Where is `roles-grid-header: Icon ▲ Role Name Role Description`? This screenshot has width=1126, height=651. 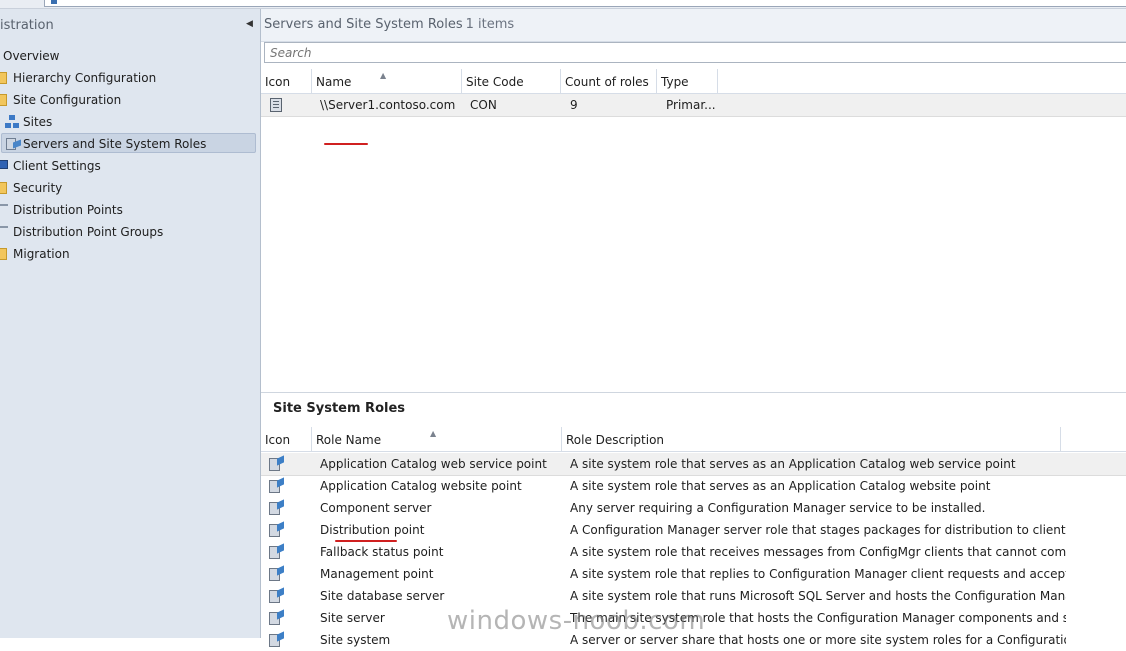 roles-grid-header: Icon ▲ Role Name Role Description is located at coordinates (693, 439).